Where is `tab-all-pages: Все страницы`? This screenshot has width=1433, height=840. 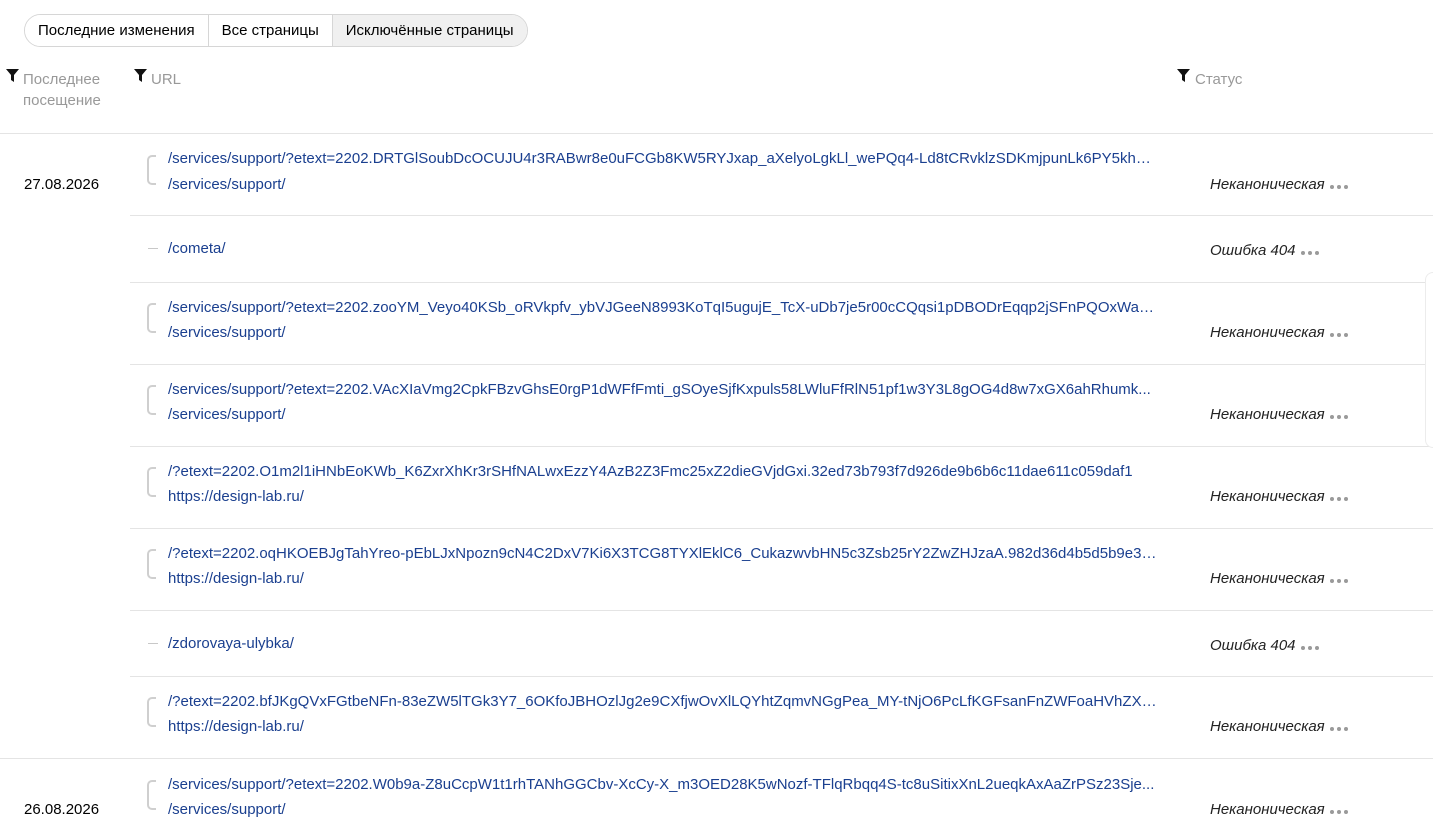 tab-all-pages: Все страницы is located at coordinates (269, 30).